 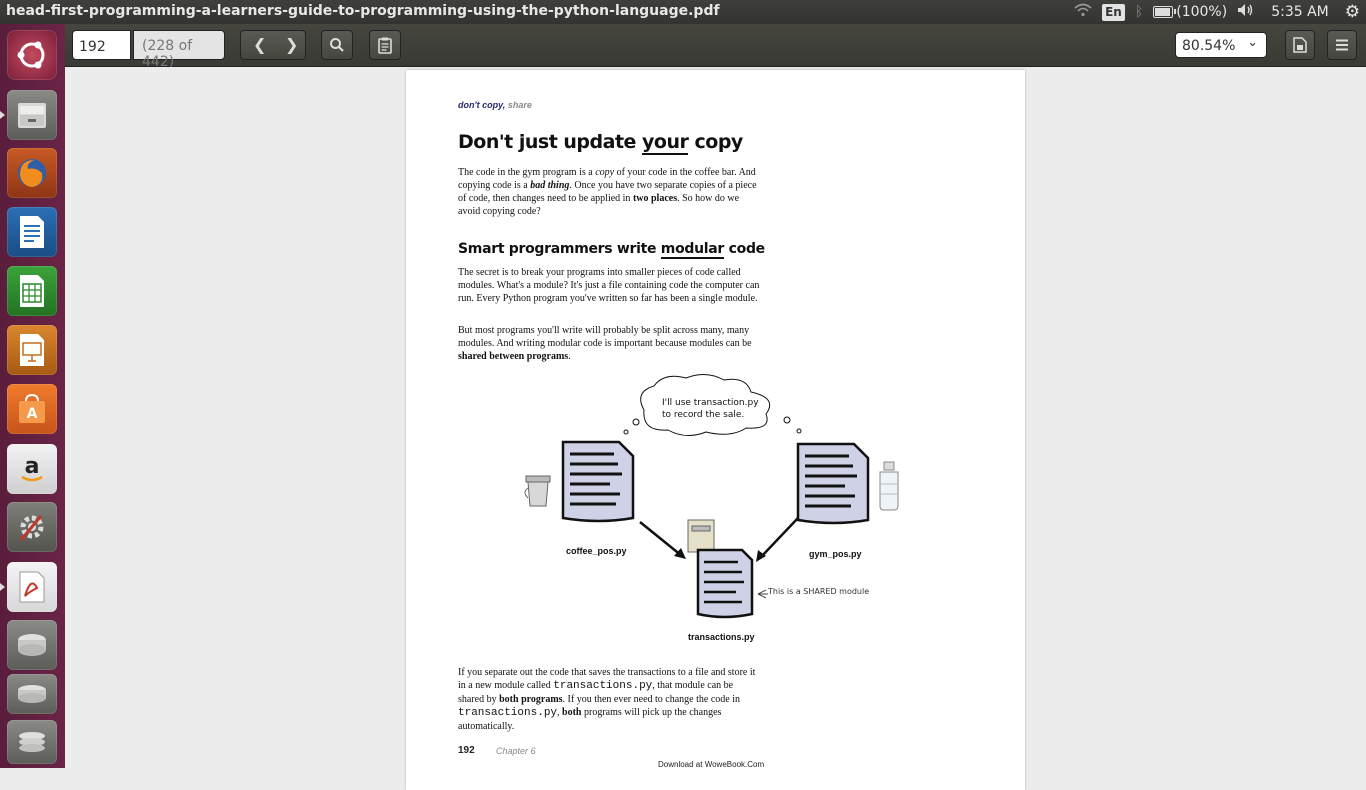 I want to click on settings-gear-icon: ⚙, so click(x=1352, y=12).